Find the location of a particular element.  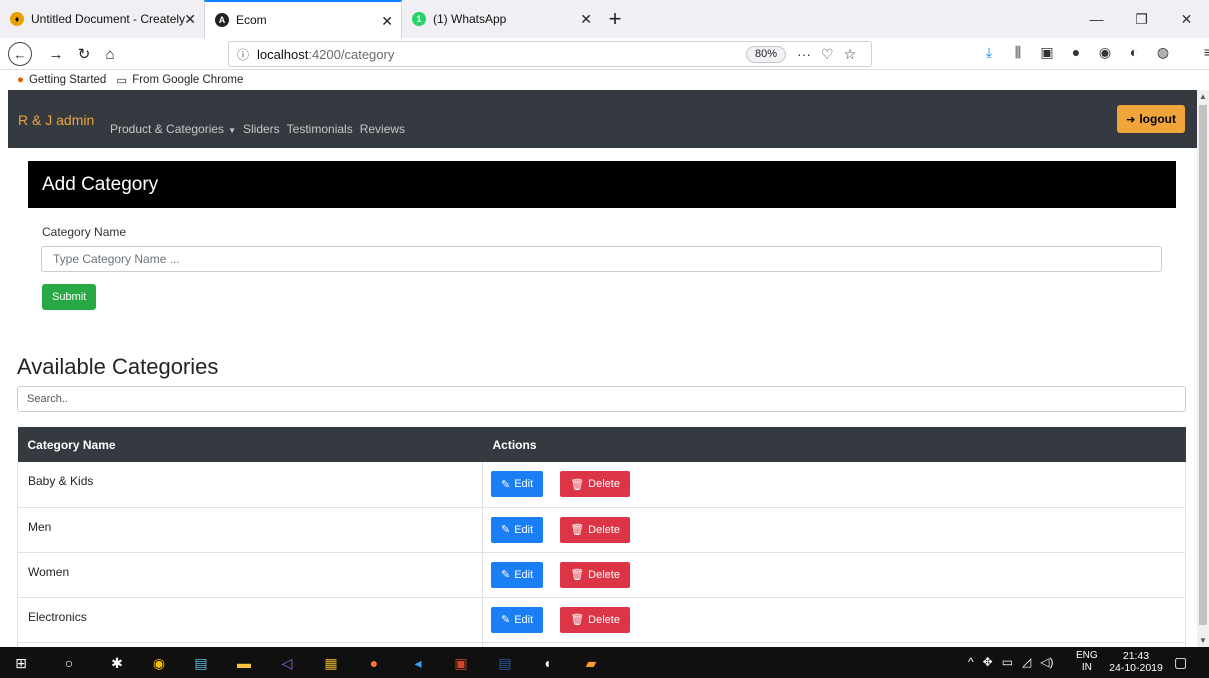

brand-link: R & J admin is located at coordinates (56, 120).